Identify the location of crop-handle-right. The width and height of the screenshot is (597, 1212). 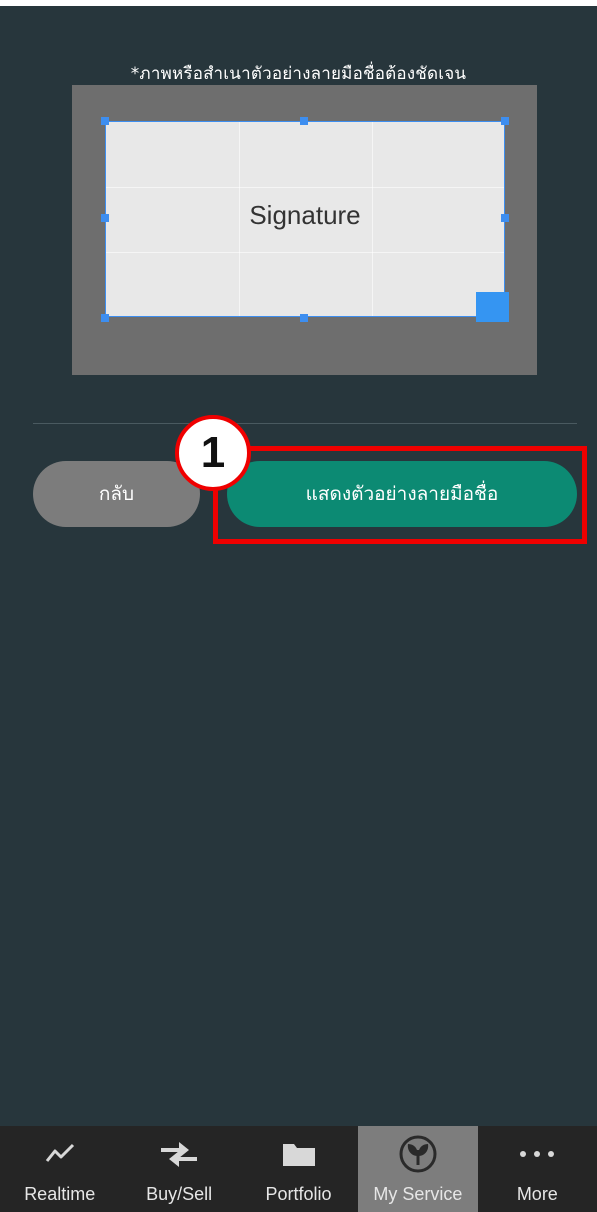
(505, 218).